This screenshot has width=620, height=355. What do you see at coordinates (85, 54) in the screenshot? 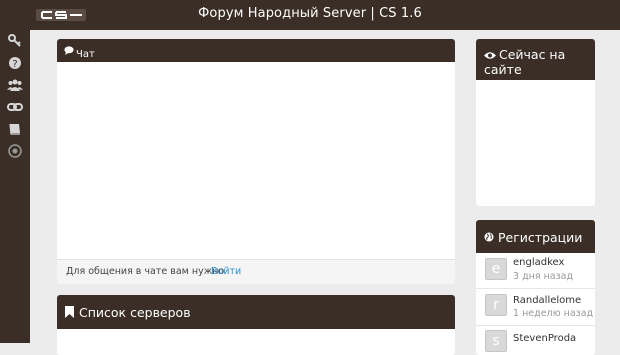
I see `chat-title: Чат` at bounding box center [85, 54].